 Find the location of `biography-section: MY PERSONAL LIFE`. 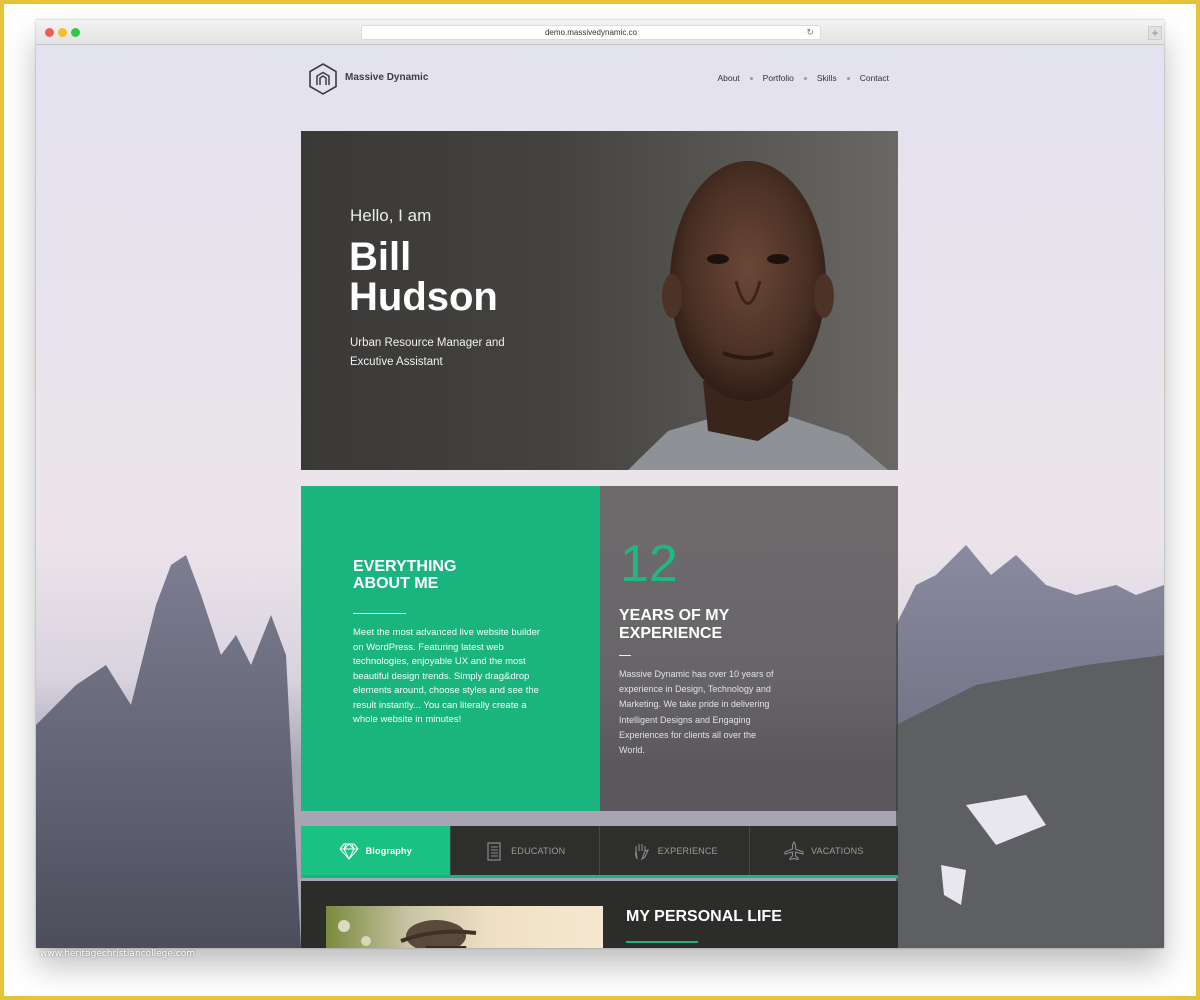

biography-section: MY PERSONAL LIFE is located at coordinates (599, 914).